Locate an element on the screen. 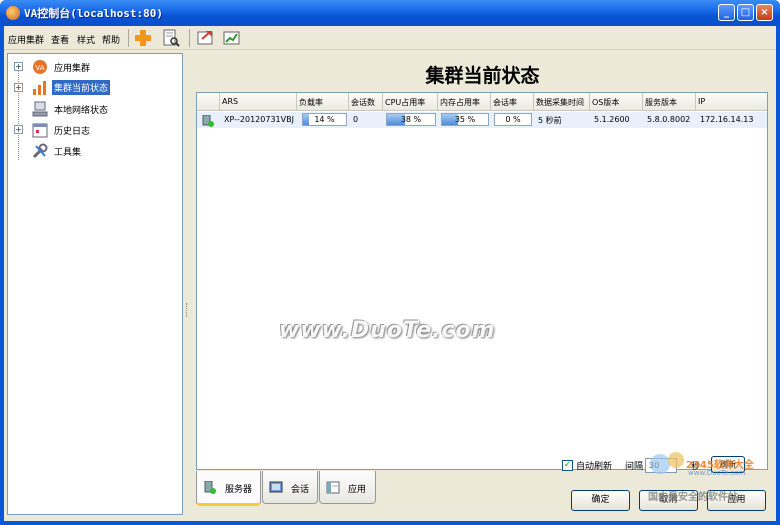 This screenshot has width=780, height=525. splitter-handle is located at coordinates (187, 284).